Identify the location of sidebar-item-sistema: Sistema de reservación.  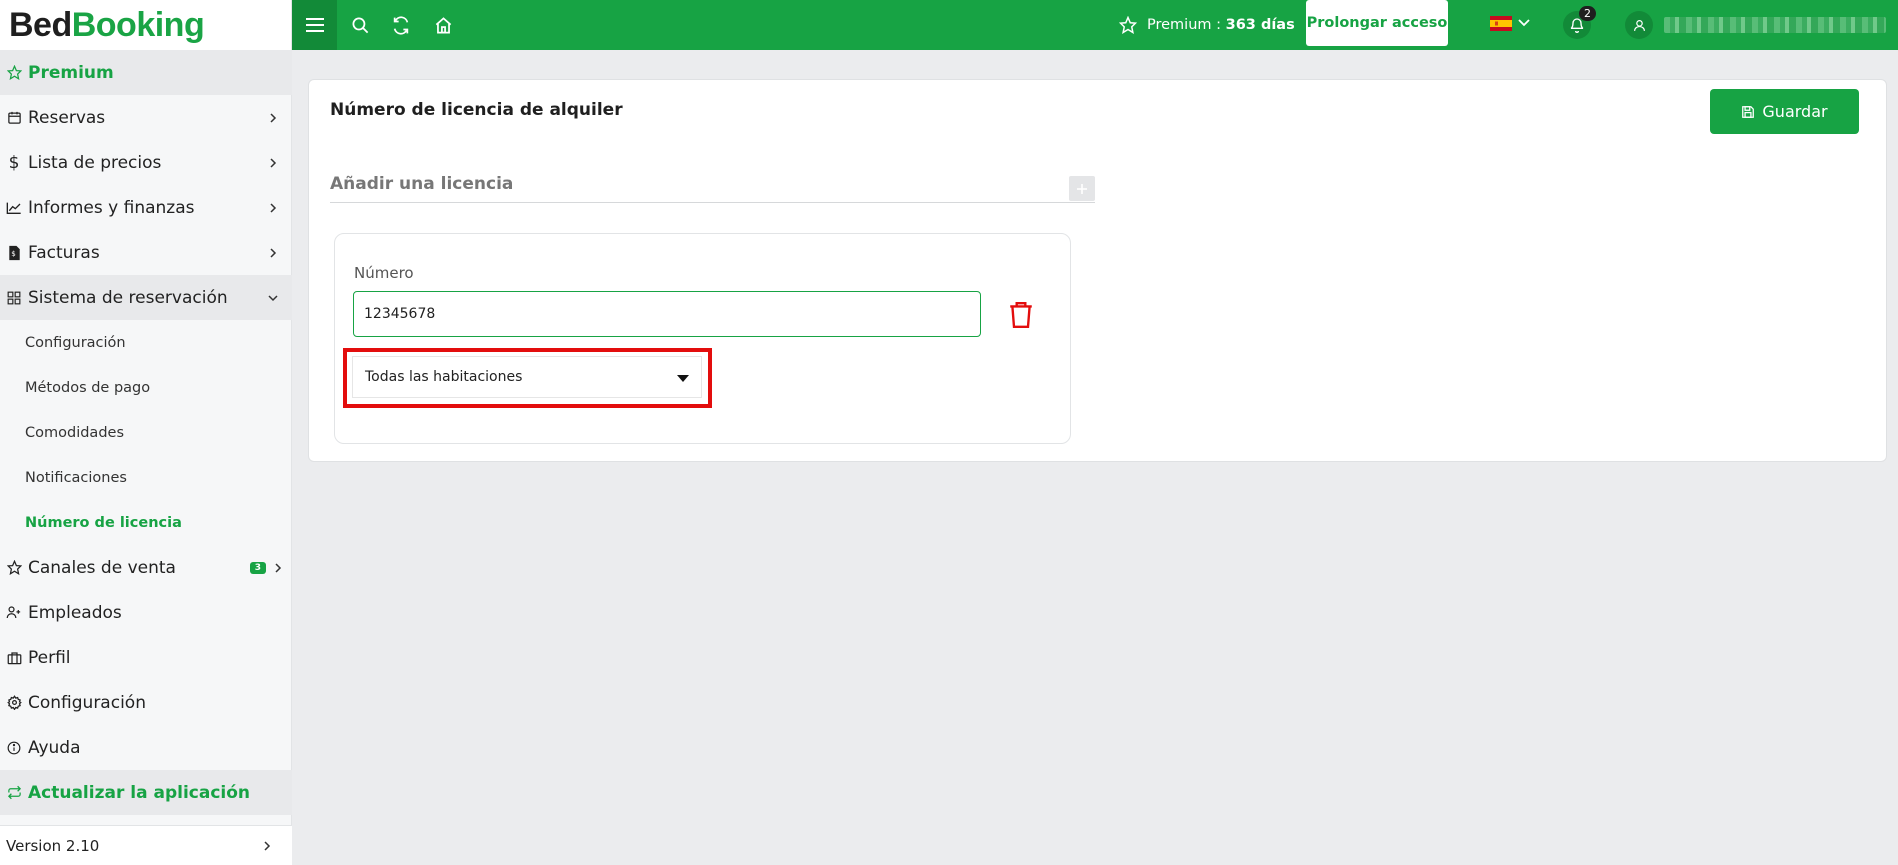
(146, 297).